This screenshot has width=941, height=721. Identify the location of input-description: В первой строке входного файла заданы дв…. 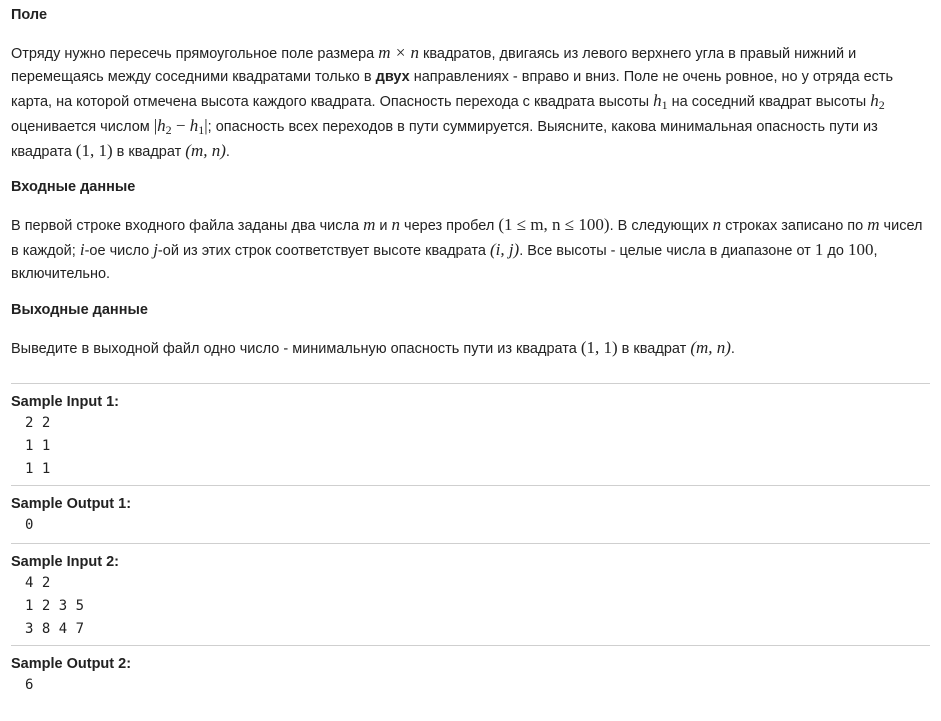
(467, 248).